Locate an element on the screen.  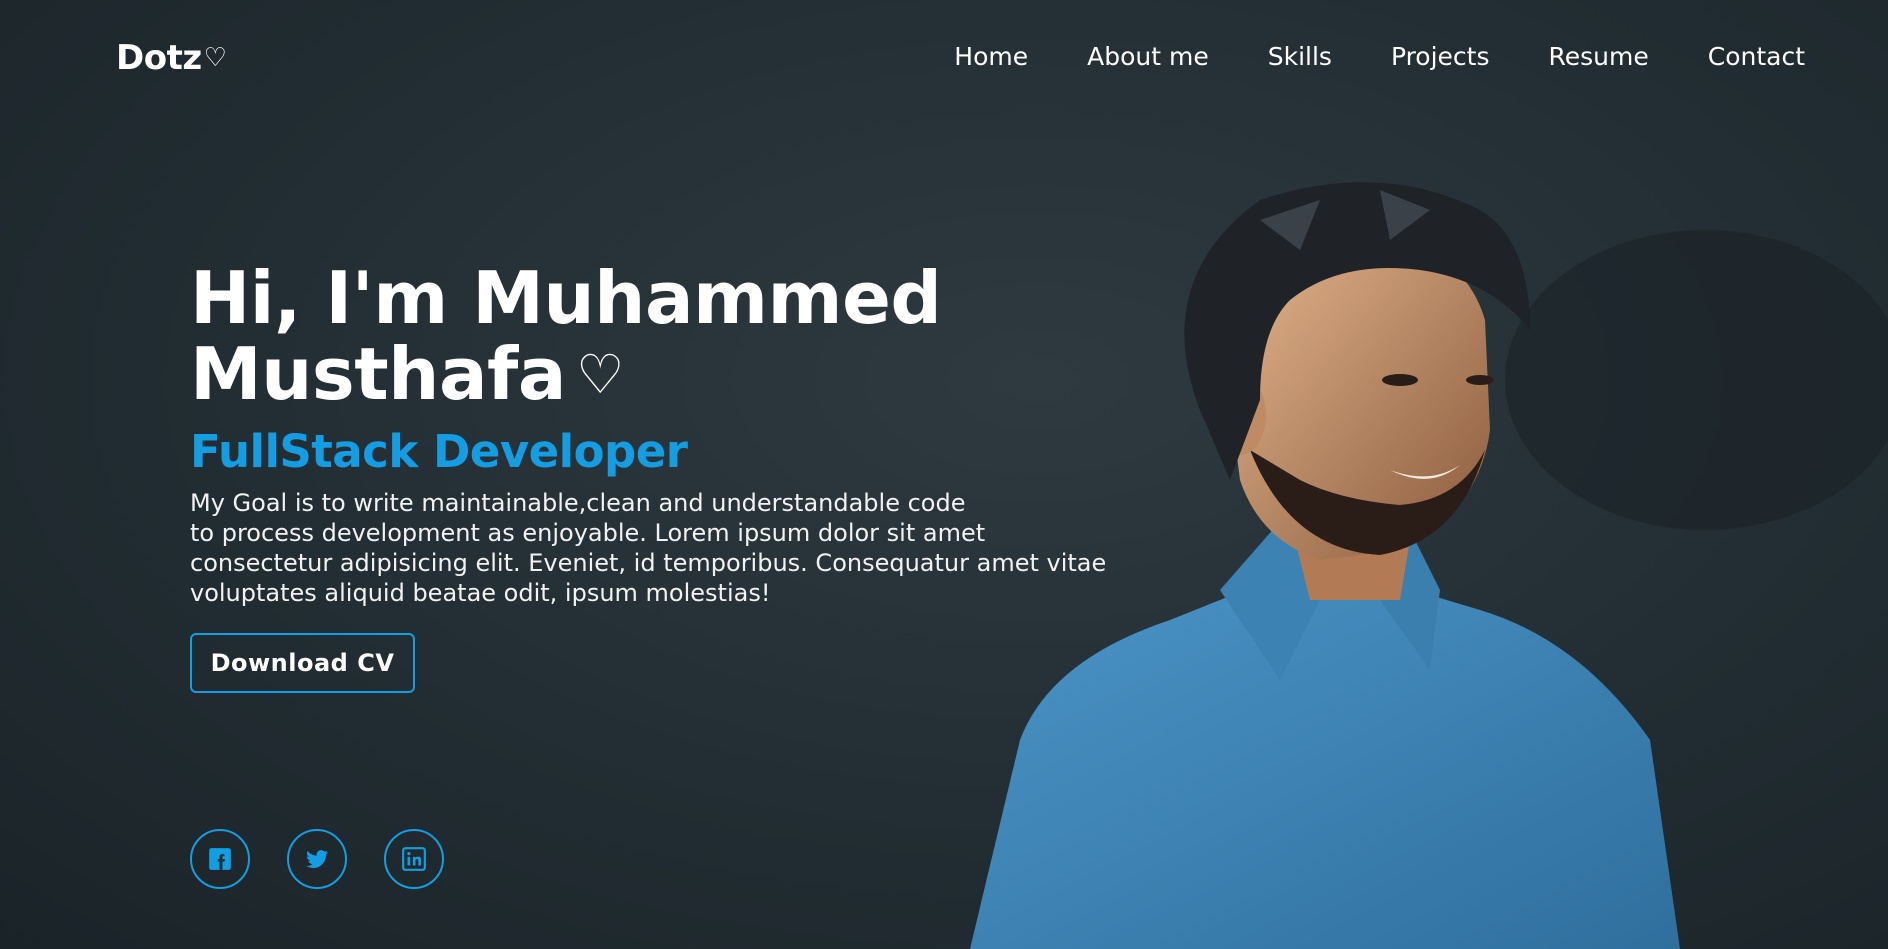
twitter-icon is located at coordinates (317, 859).